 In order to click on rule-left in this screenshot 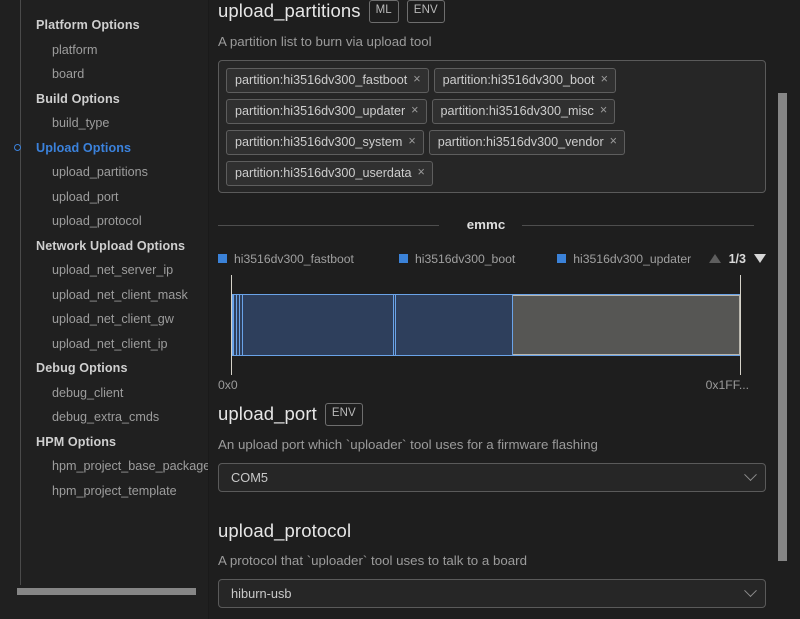, I will do `click(328, 225)`.